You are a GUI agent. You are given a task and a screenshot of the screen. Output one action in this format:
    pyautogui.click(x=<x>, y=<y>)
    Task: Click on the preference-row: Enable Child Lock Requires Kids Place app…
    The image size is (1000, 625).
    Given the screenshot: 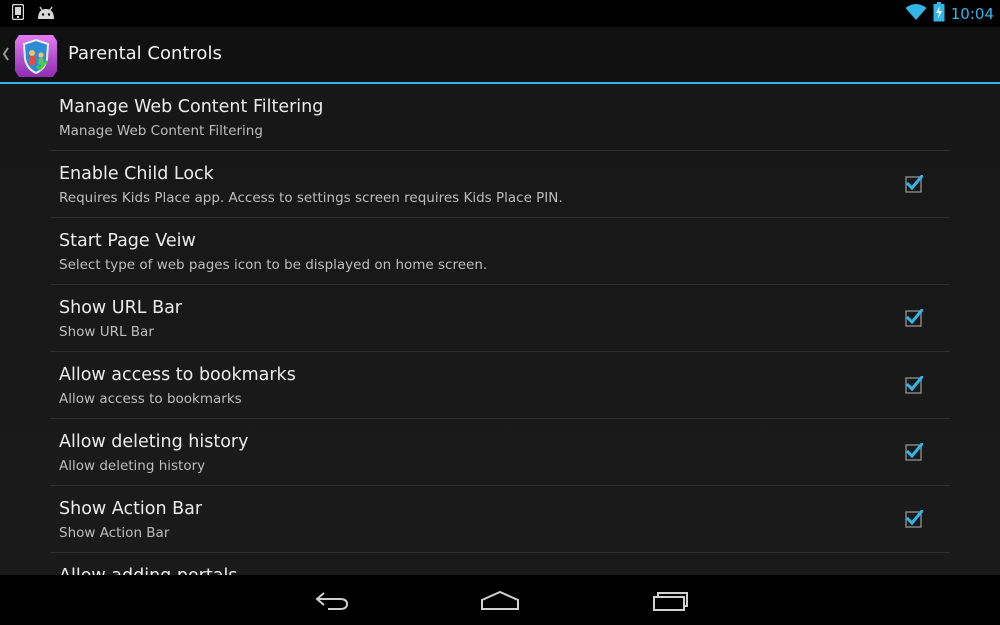 What is the action you would take?
    pyautogui.click(x=500, y=184)
    